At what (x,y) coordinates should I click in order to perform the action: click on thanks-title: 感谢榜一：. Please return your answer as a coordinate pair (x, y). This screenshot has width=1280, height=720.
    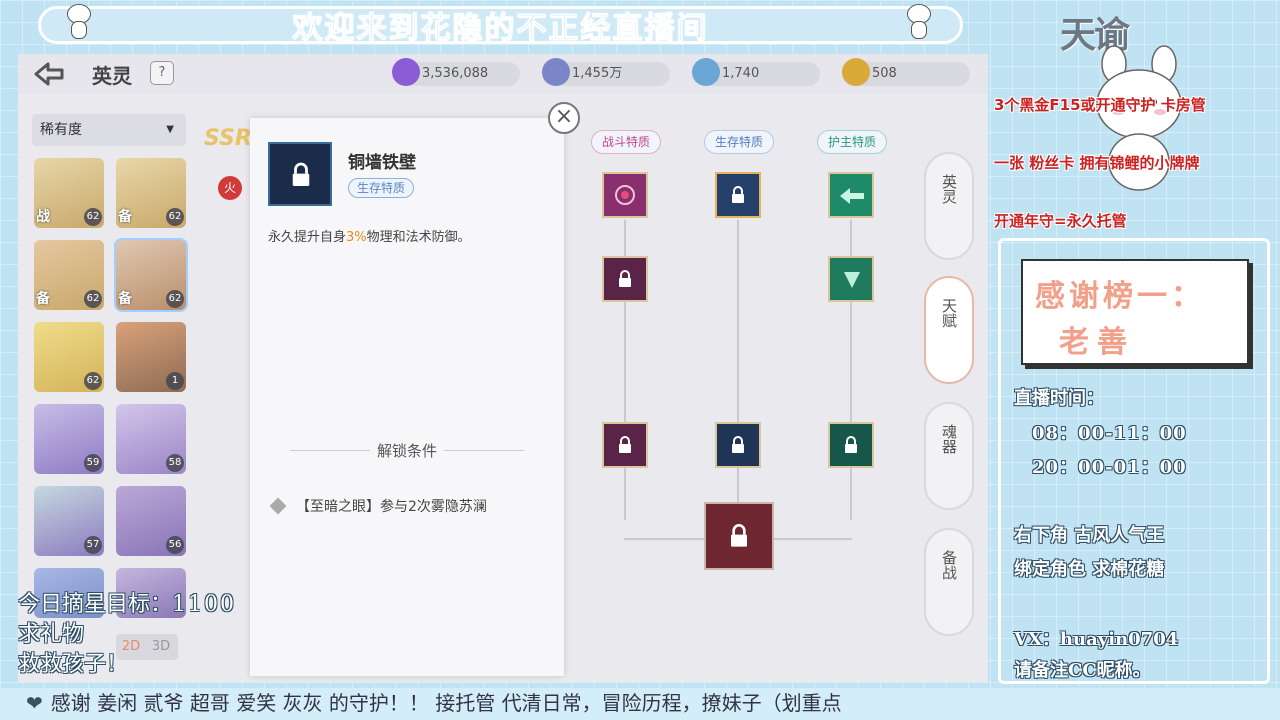
    Looking at the image, I should click on (1120, 296).